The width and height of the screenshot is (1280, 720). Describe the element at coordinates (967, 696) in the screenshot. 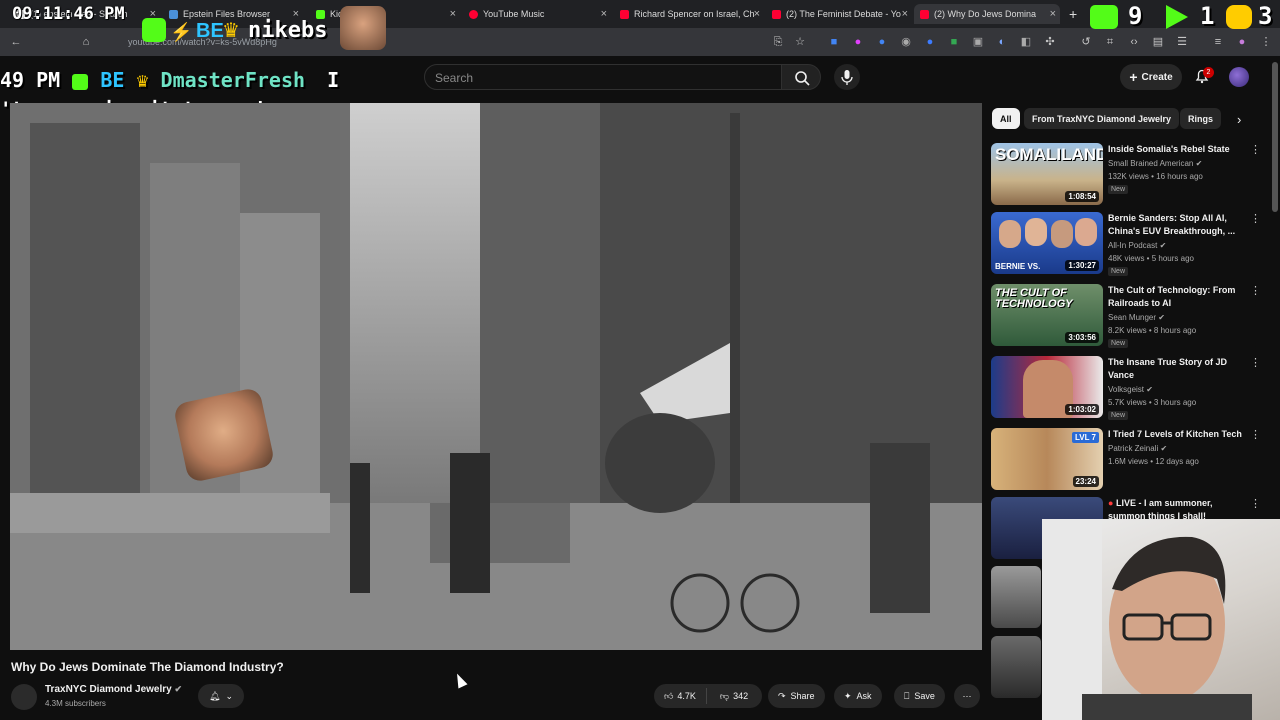

I see `more-actions-button: ⋯` at that location.